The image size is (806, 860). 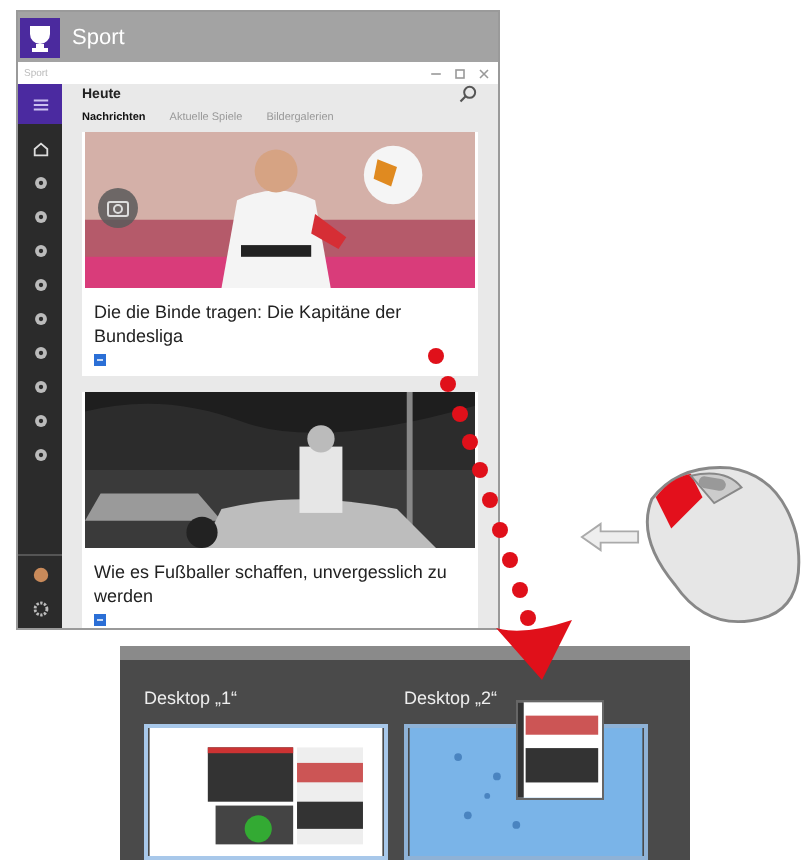 I want to click on desktop-thumbnail, so click(x=266, y=792).